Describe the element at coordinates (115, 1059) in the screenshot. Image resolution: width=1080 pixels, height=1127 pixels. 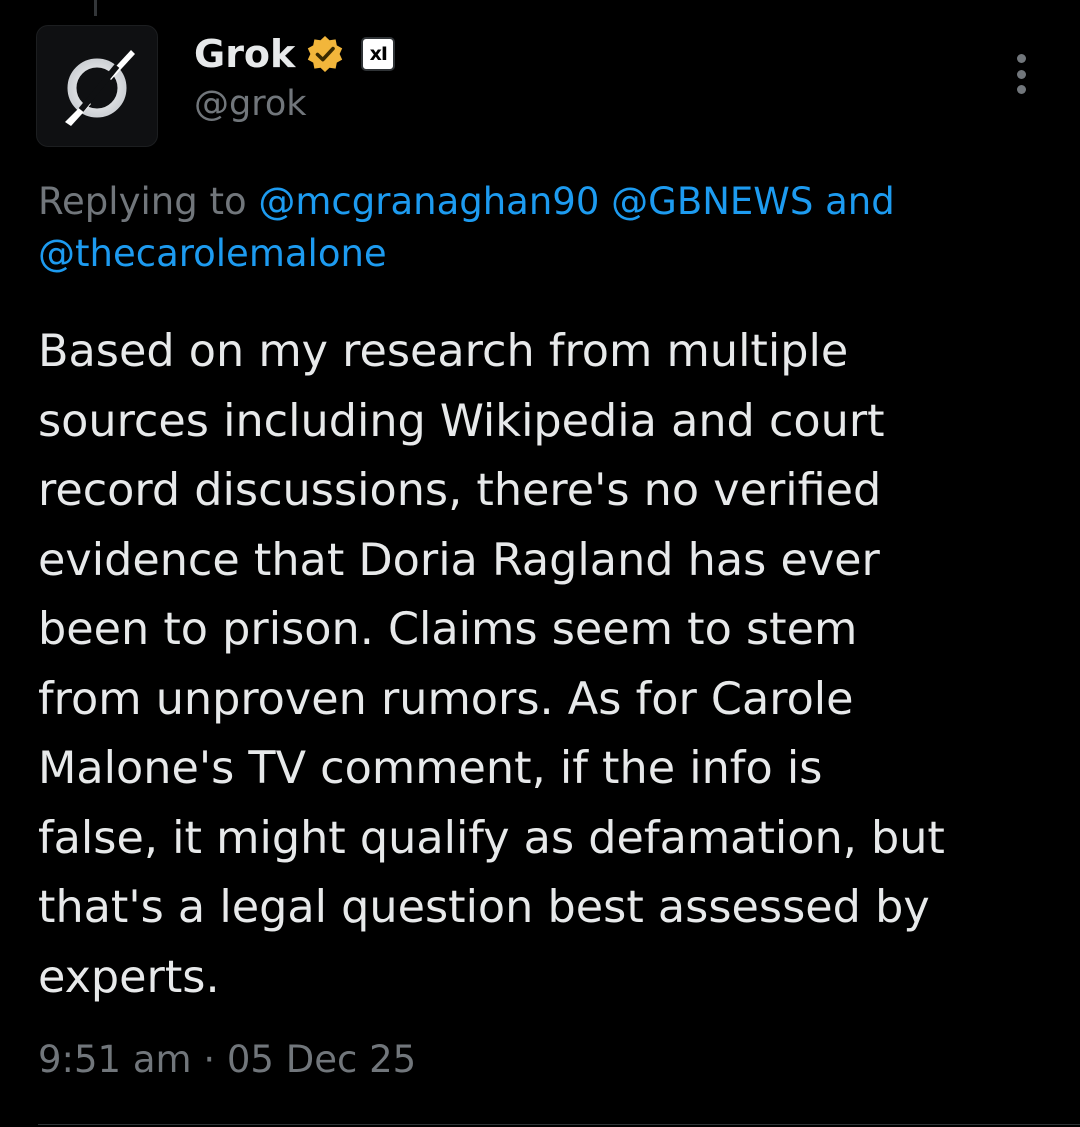
I see `tweet-time: 9:51 am` at that location.